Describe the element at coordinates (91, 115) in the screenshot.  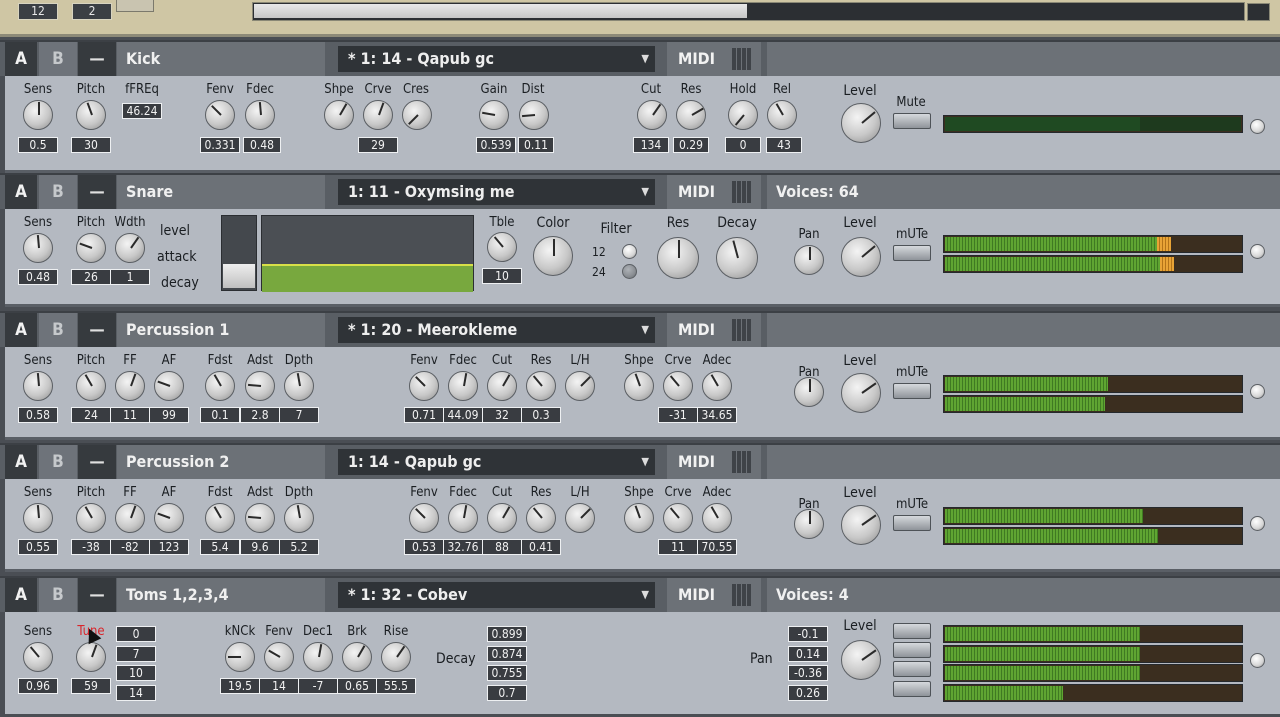
I see `kick-pitch-knob` at that location.